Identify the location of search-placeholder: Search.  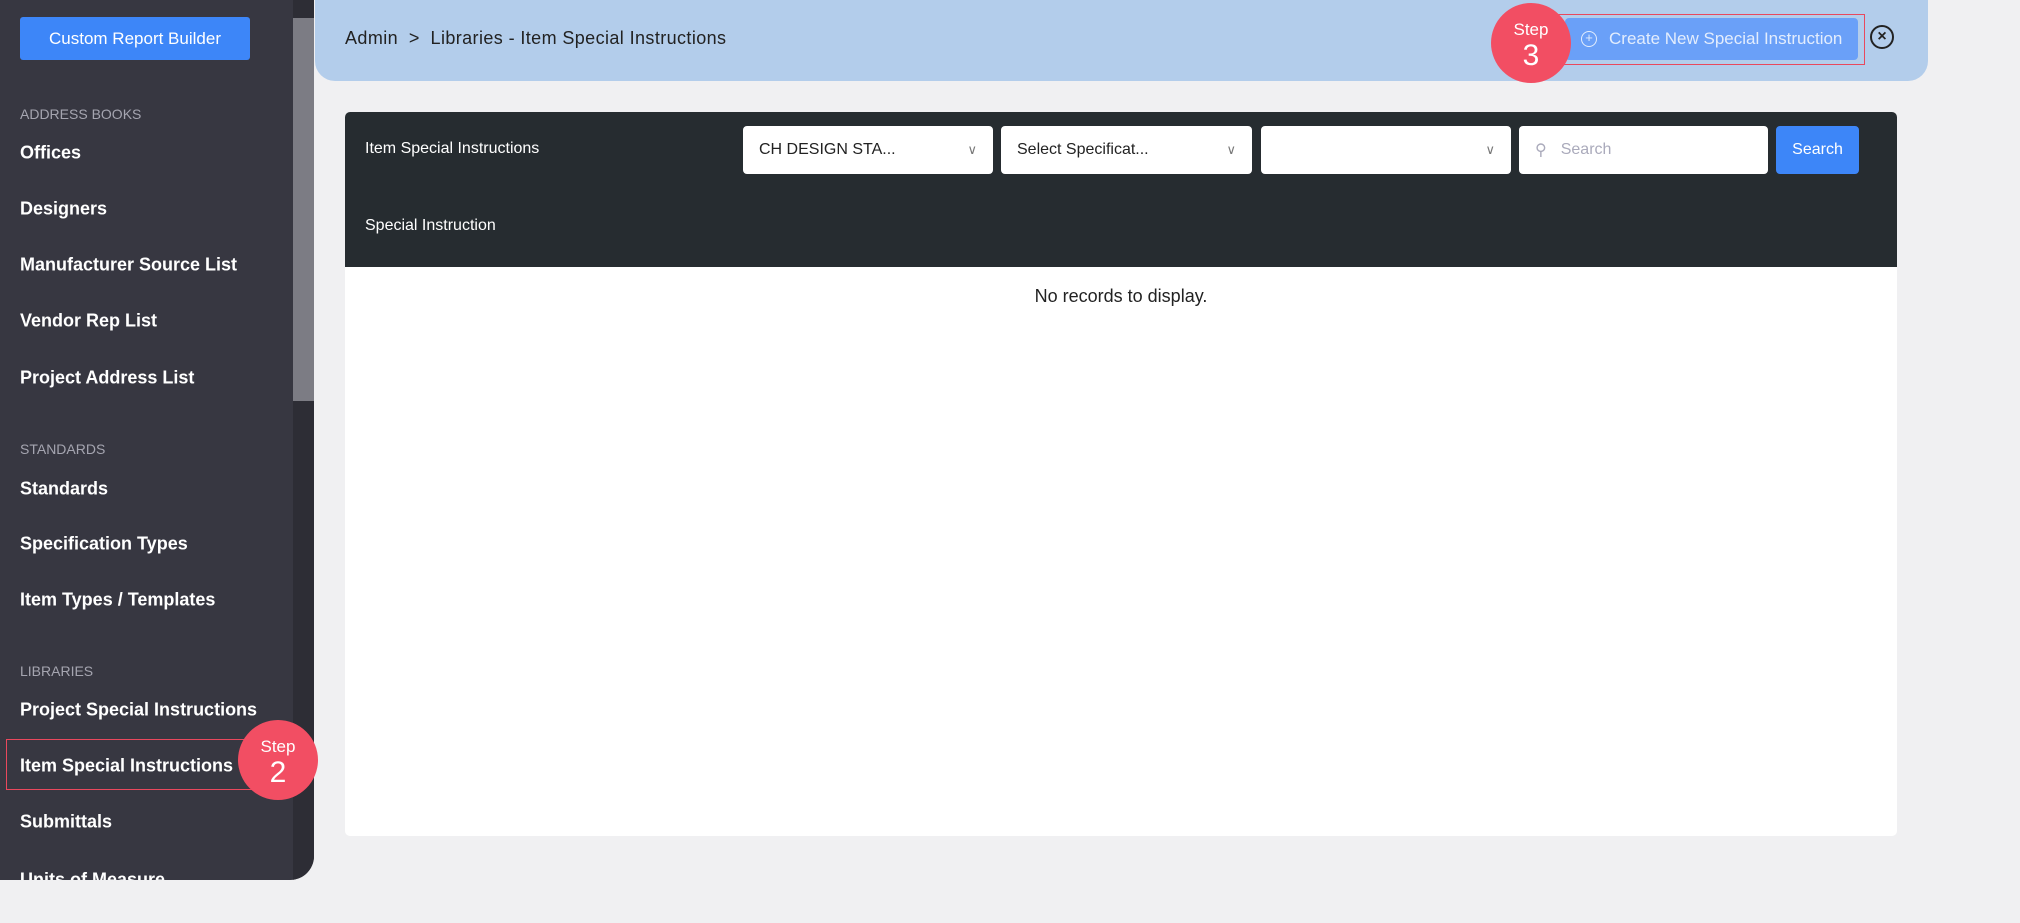
(1586, 149).